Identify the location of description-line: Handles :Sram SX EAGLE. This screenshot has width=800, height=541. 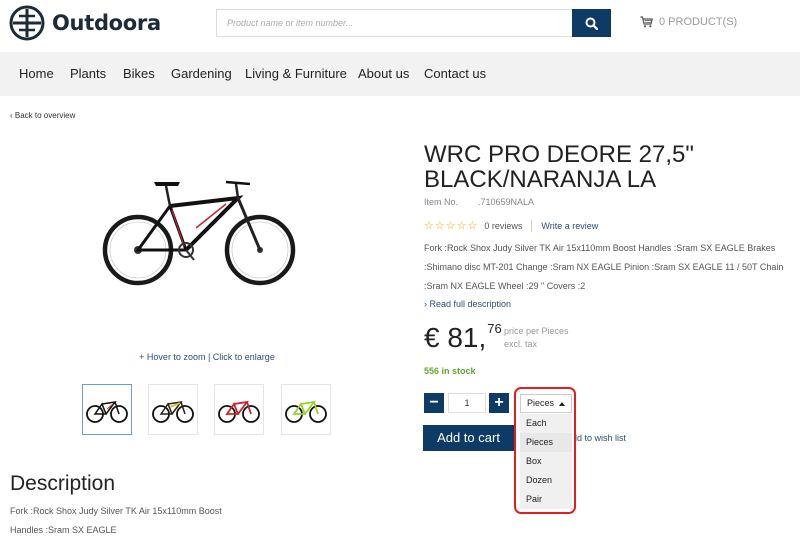
(63, 530).